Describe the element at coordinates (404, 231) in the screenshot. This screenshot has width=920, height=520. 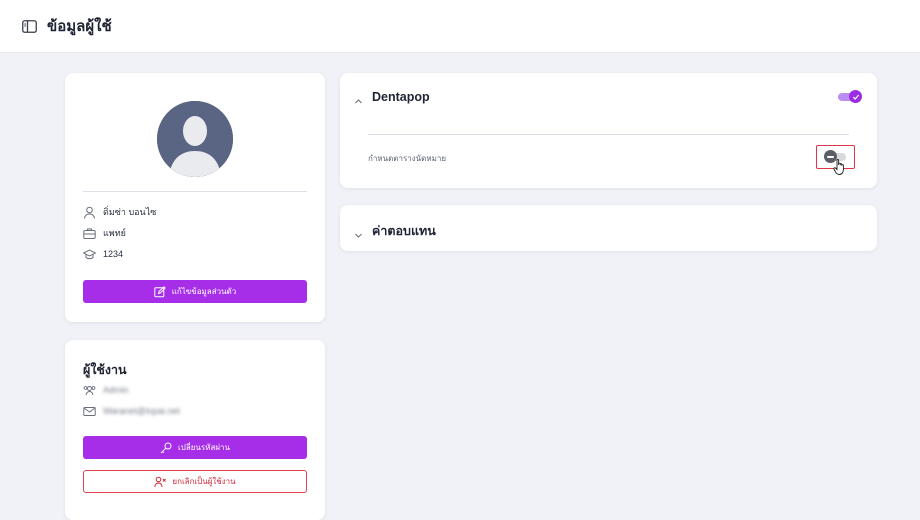
I see `compensation-title: ค่าตอบแทน` at that location.